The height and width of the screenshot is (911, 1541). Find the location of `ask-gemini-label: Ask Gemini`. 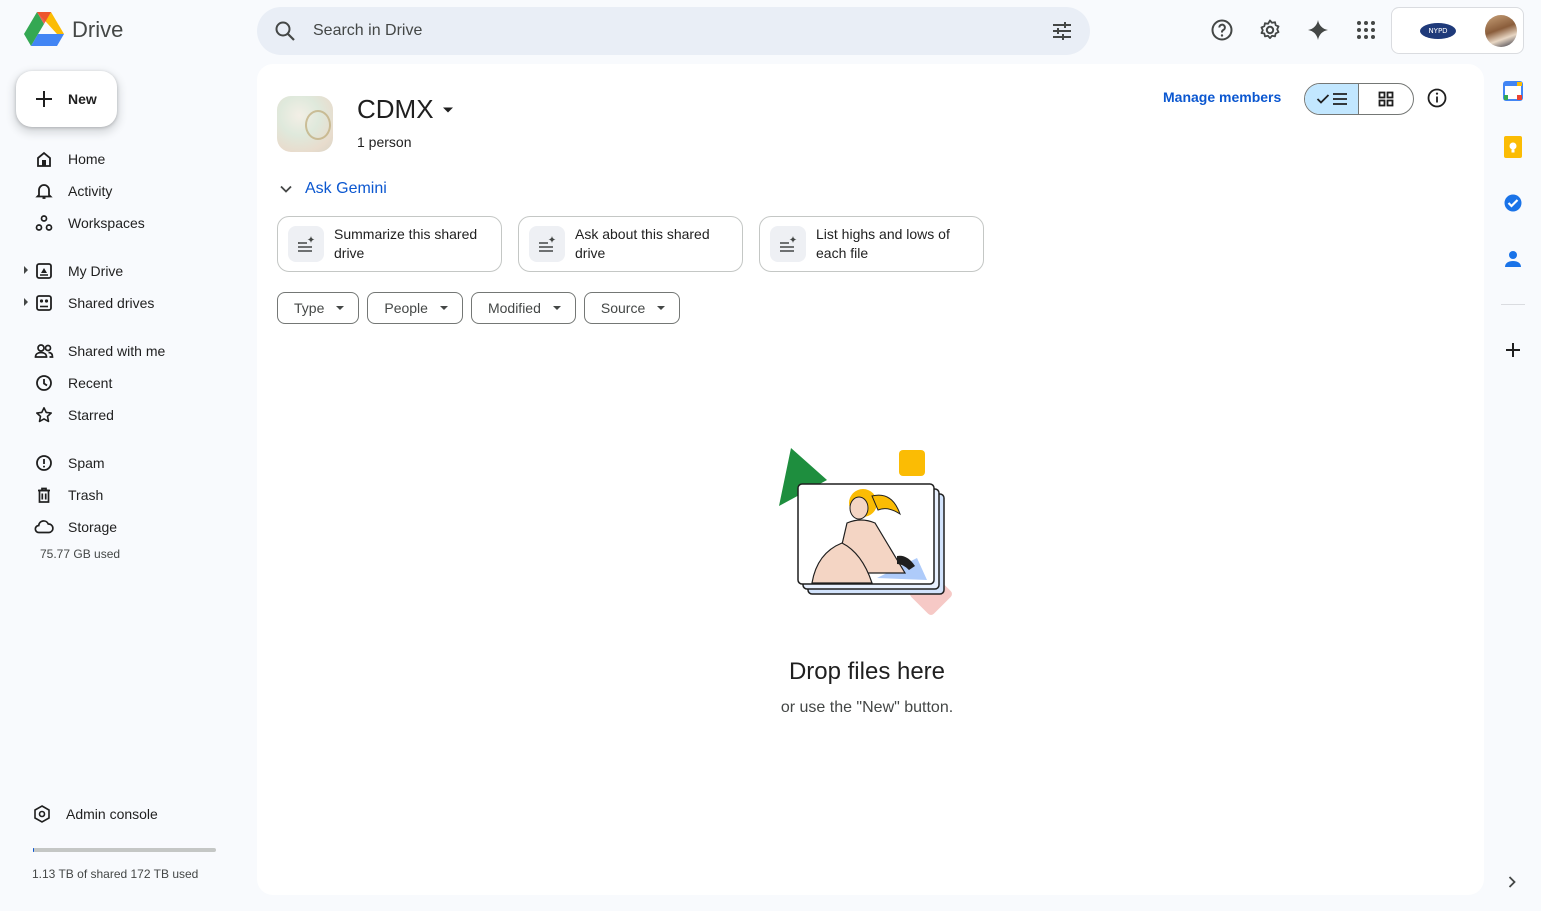

ask-gemini-label: Ask Gemini is located at coordinates (346, 188).